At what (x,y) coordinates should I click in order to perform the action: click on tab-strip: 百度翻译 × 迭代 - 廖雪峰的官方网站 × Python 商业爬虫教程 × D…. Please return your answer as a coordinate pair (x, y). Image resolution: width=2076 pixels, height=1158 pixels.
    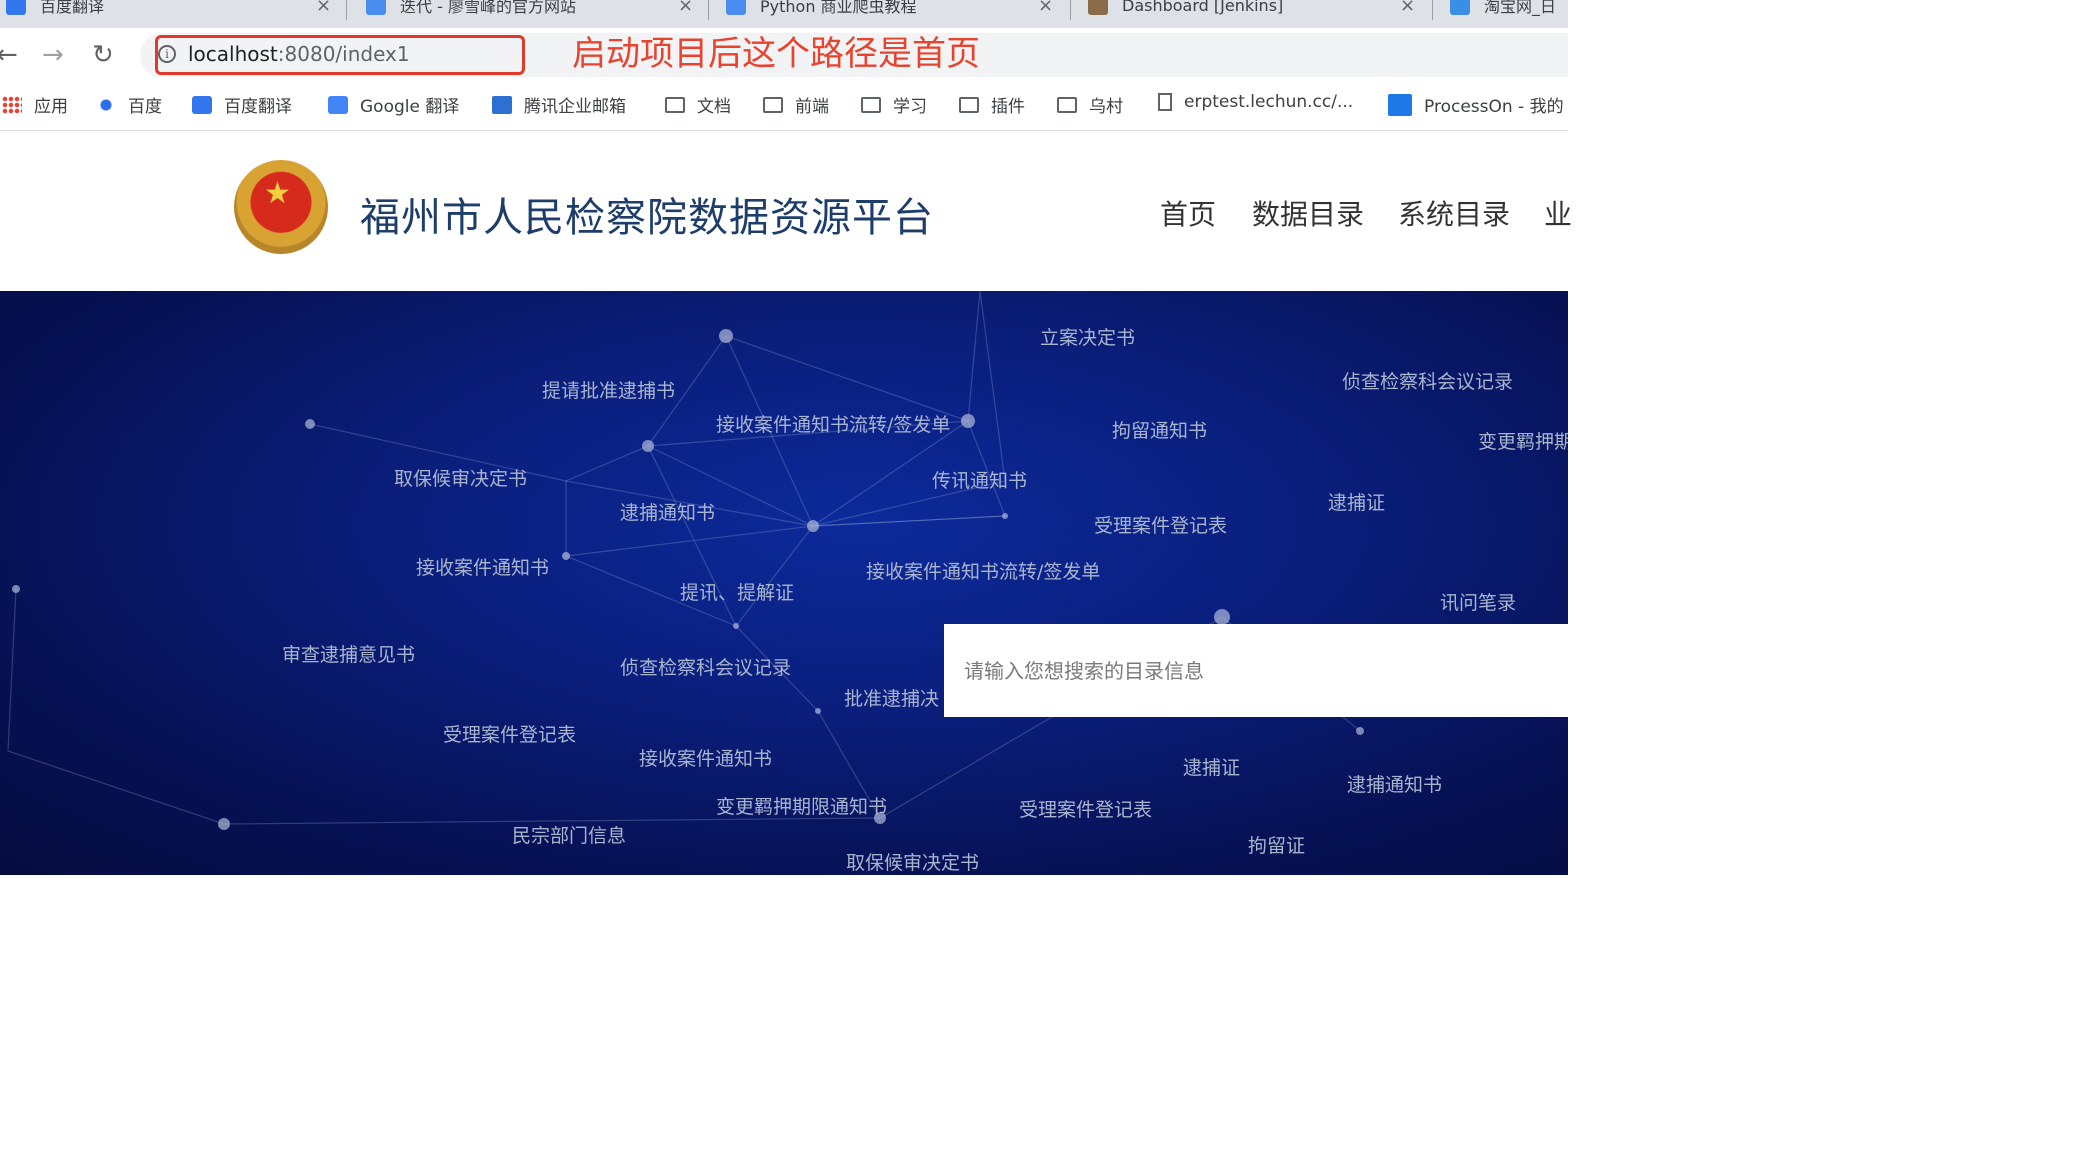
    Looking at the image, I should click on (784, 14).